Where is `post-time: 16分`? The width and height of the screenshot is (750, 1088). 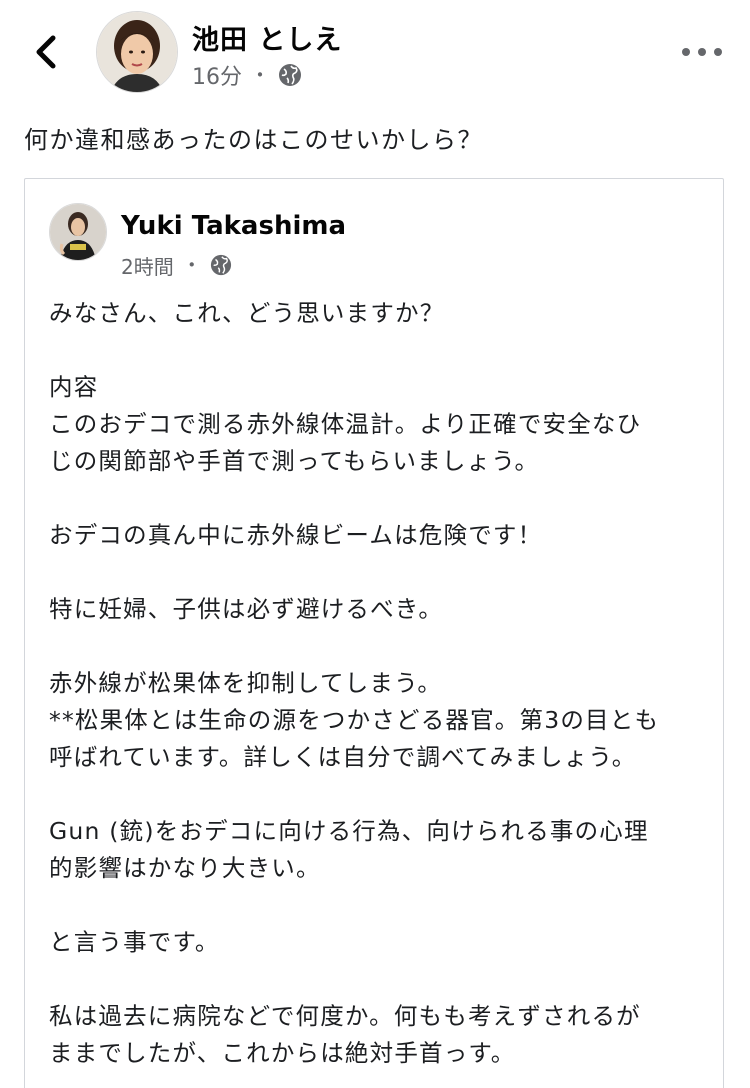 post-time: 16分 is located at coordinates (217, 75).